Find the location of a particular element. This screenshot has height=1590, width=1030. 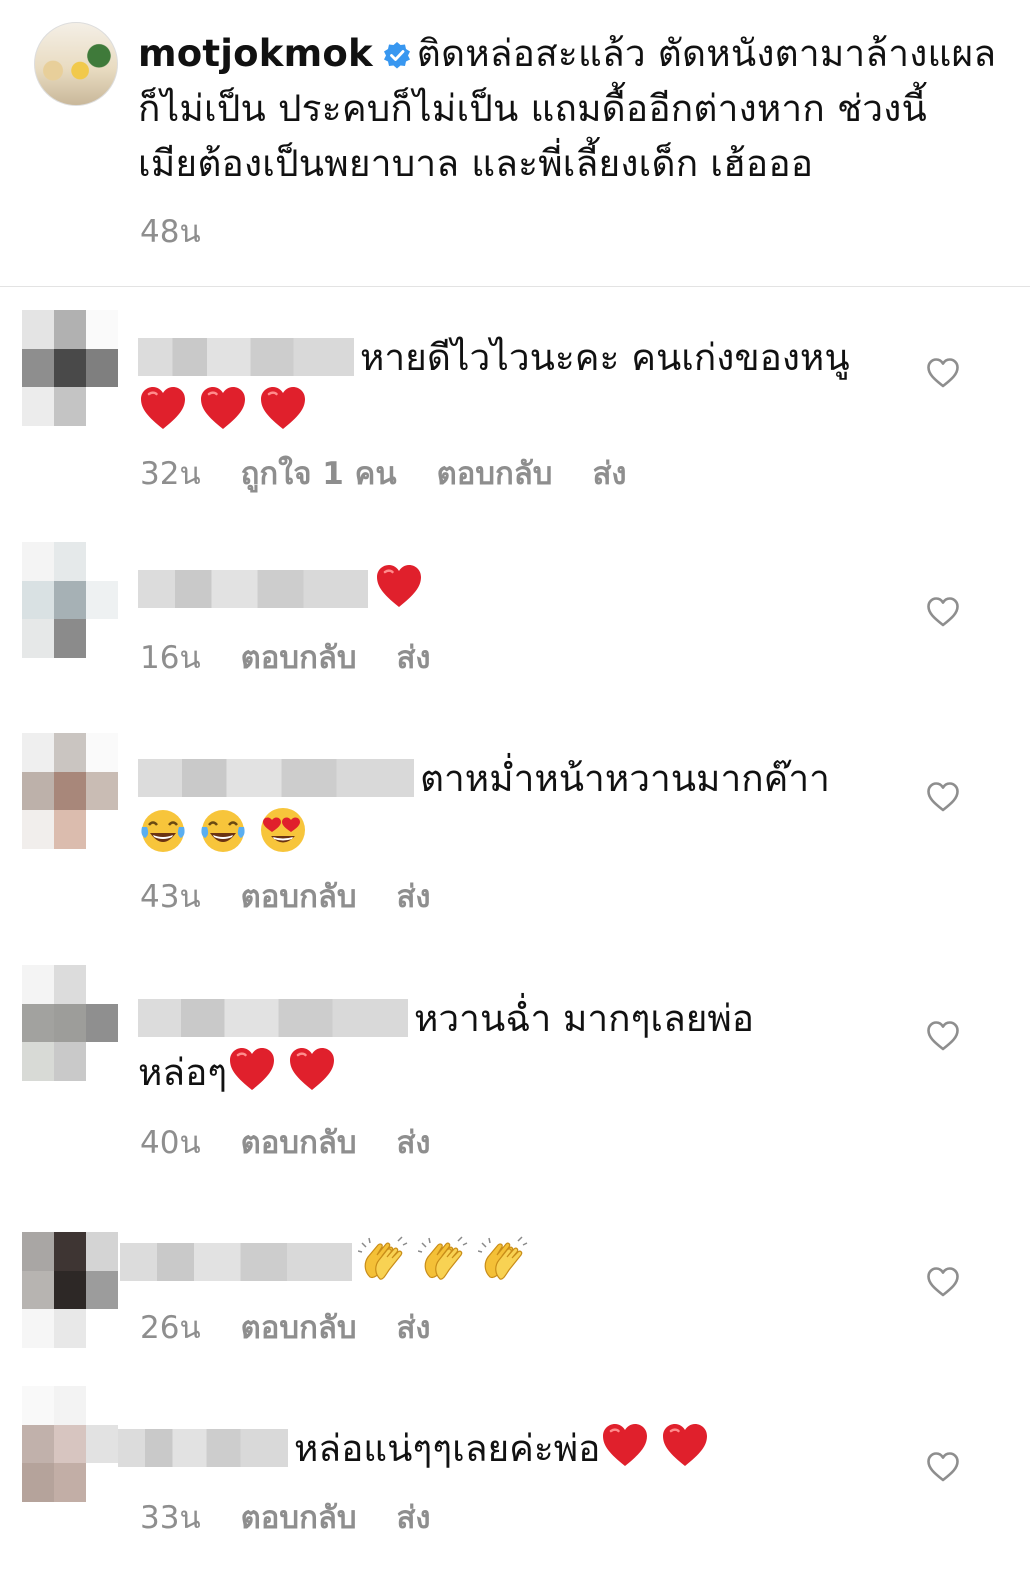

divider is located at coordinates (515, 286).